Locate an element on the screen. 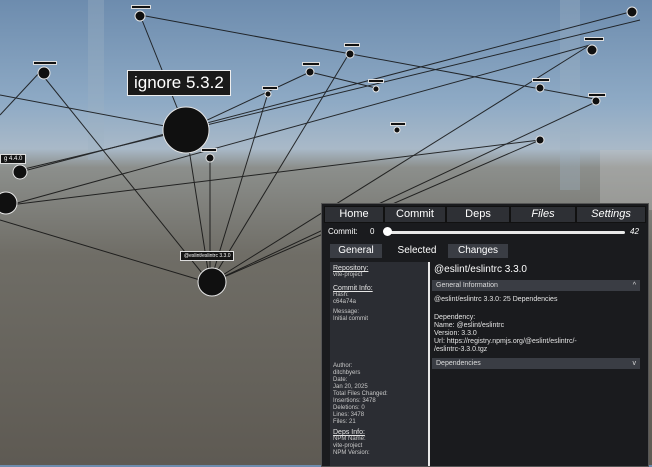 This screenshot has width=652, height=467. dependency-version: Version: 3.3.0 is located at coordinates (455, 333).